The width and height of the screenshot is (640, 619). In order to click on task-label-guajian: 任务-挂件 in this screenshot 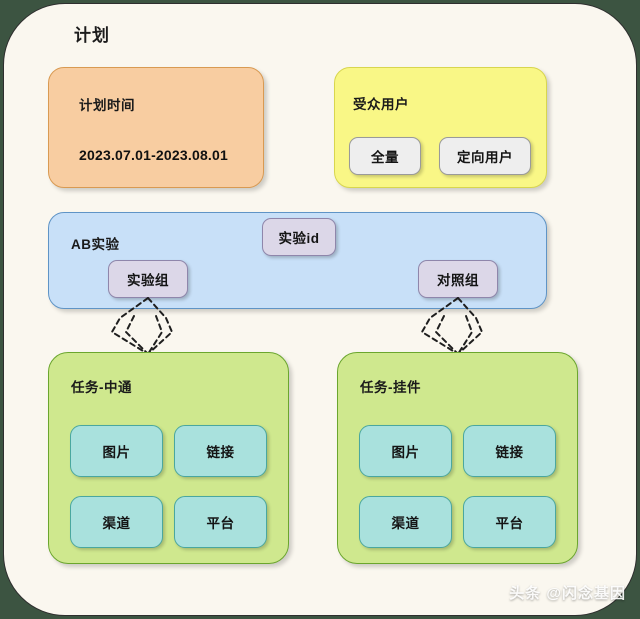, I will do `click(390, 387)`.